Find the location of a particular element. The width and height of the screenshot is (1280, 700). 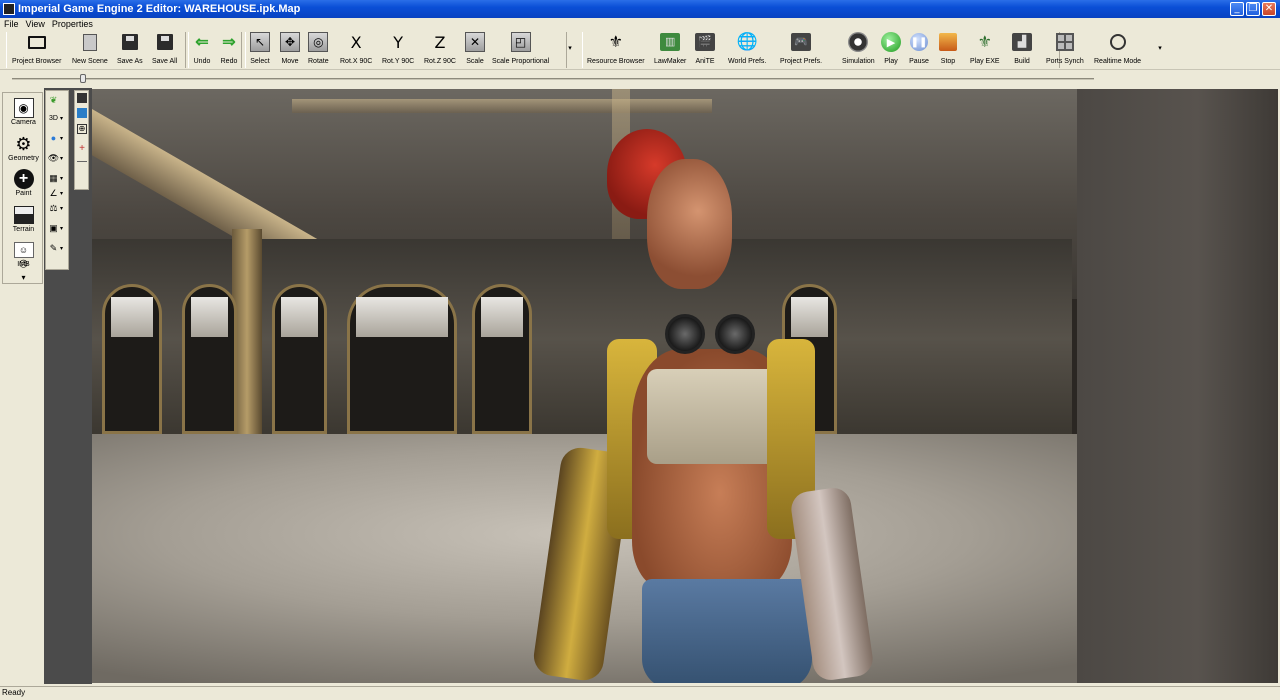

eye-icon: 👁 is located at coordinates (53, 157).